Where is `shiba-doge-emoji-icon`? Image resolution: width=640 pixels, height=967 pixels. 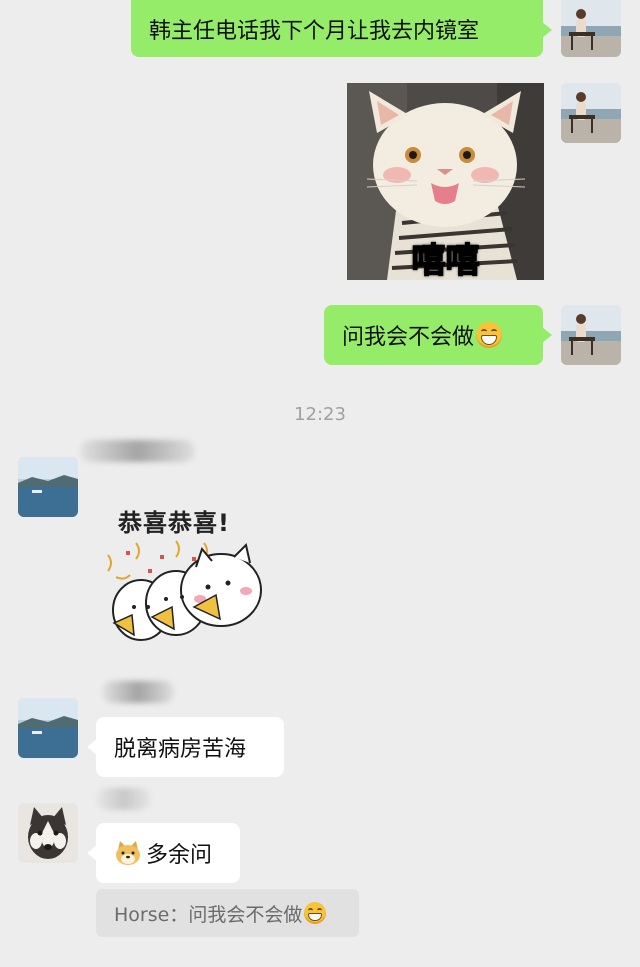
shiba-doge-emoji-icon is located at coordinates (128, 853).